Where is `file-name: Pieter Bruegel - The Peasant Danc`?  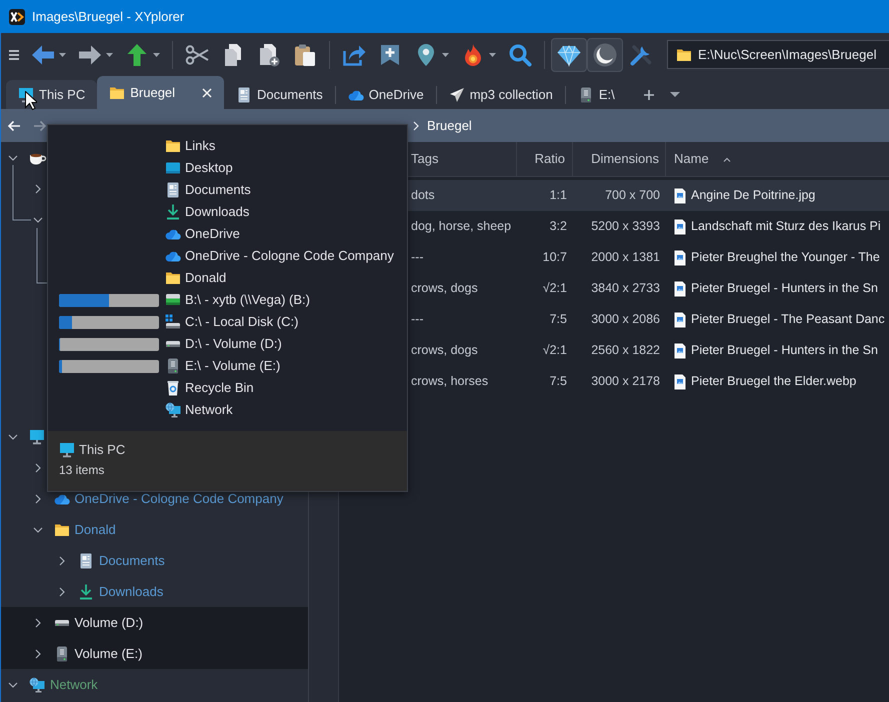 file-name: Pieter Bruegel - The Peasant Danc is located at coordinates (788, 319).